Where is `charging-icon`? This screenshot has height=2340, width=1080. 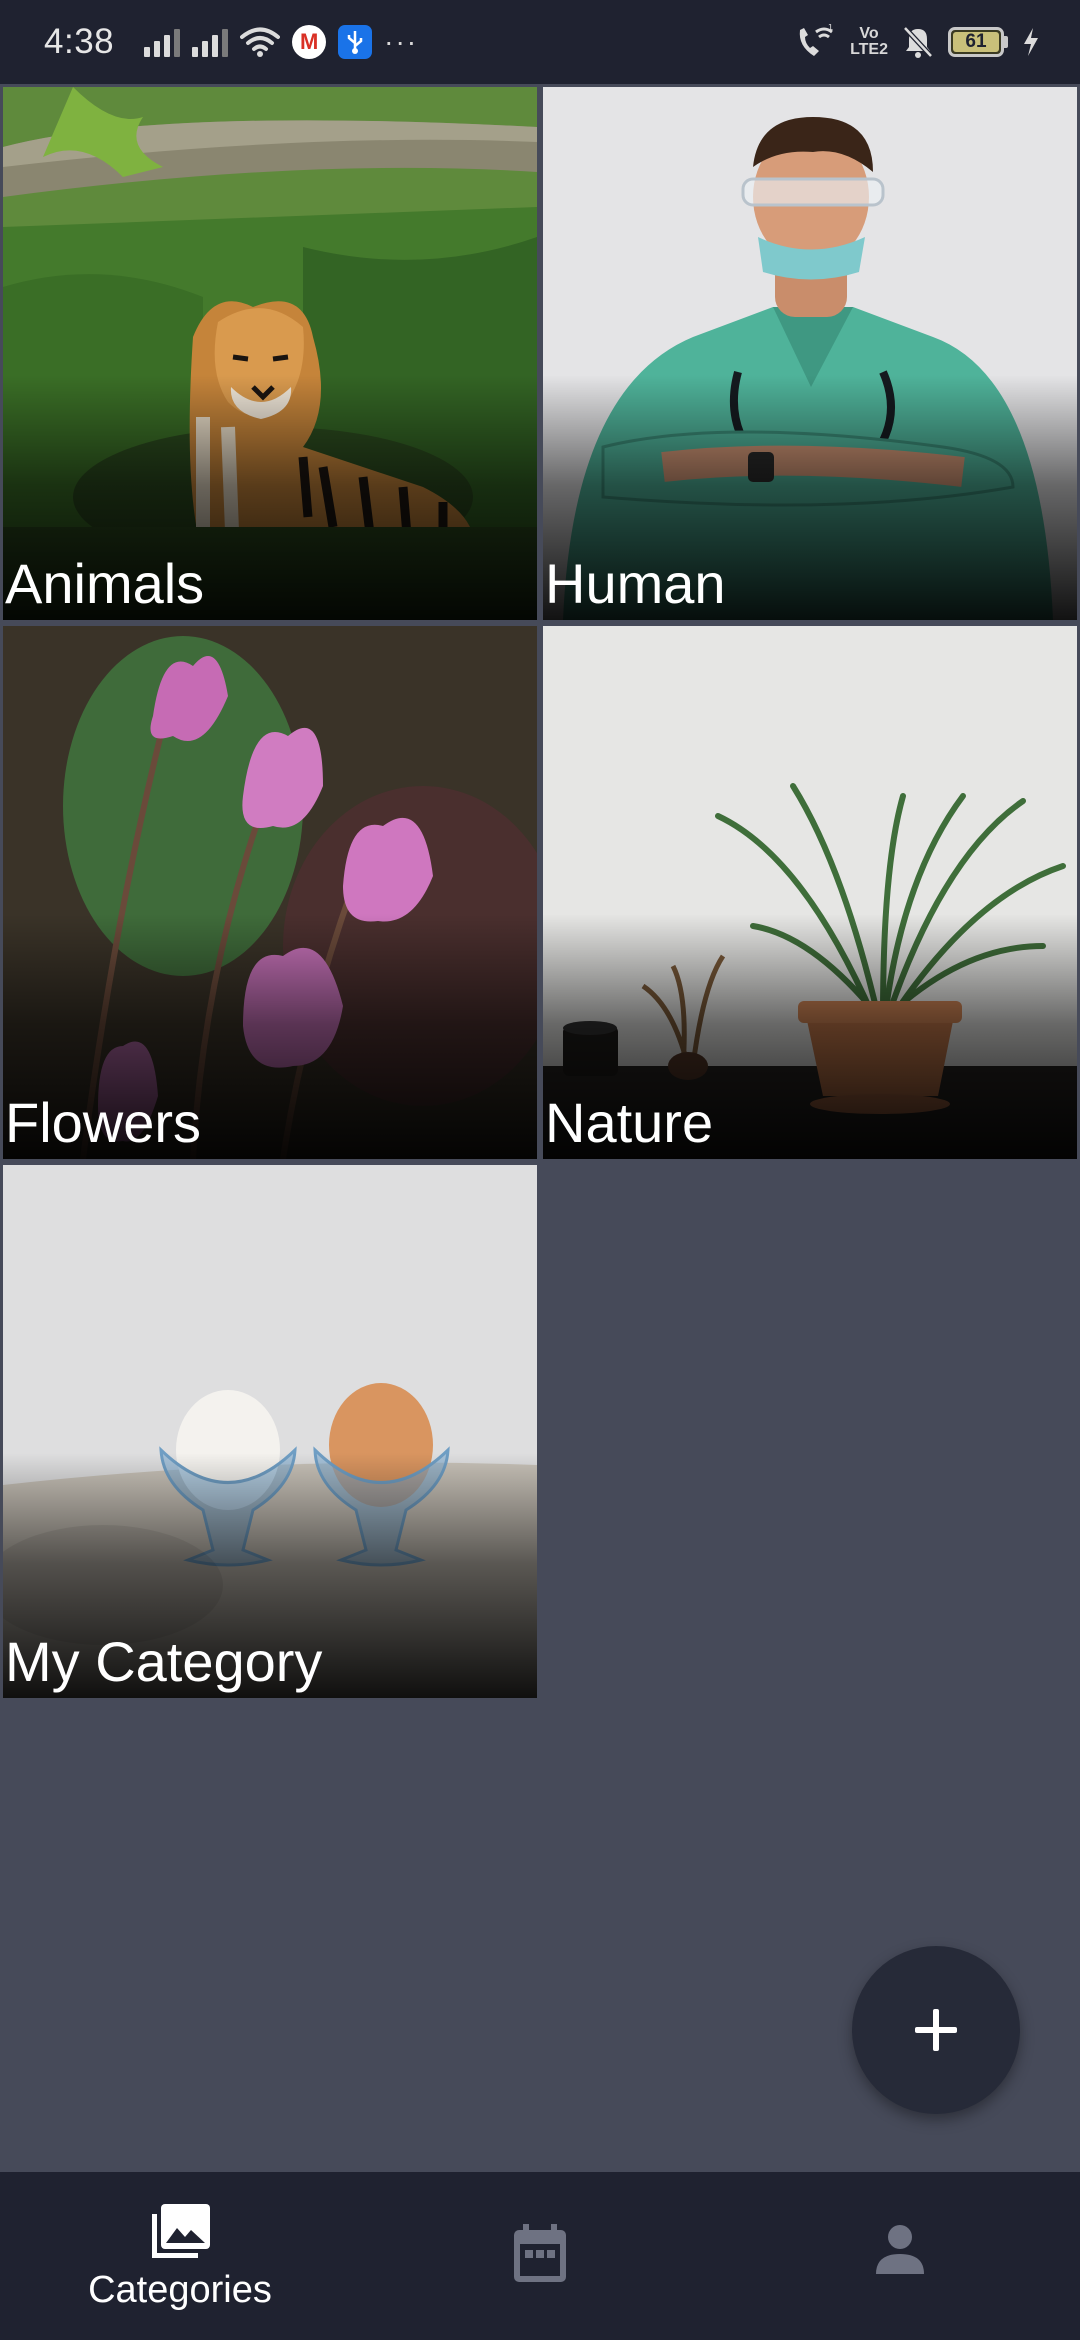 charging-icon is located at coordinates (1031, 42).